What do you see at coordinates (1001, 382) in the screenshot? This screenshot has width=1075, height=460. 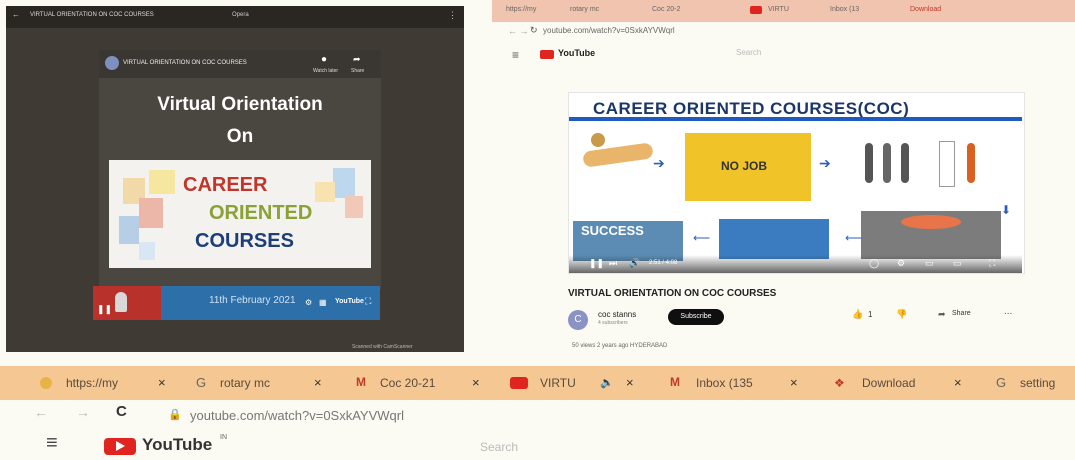 I see `google-icon: G` at bounding box center [1001, 382].